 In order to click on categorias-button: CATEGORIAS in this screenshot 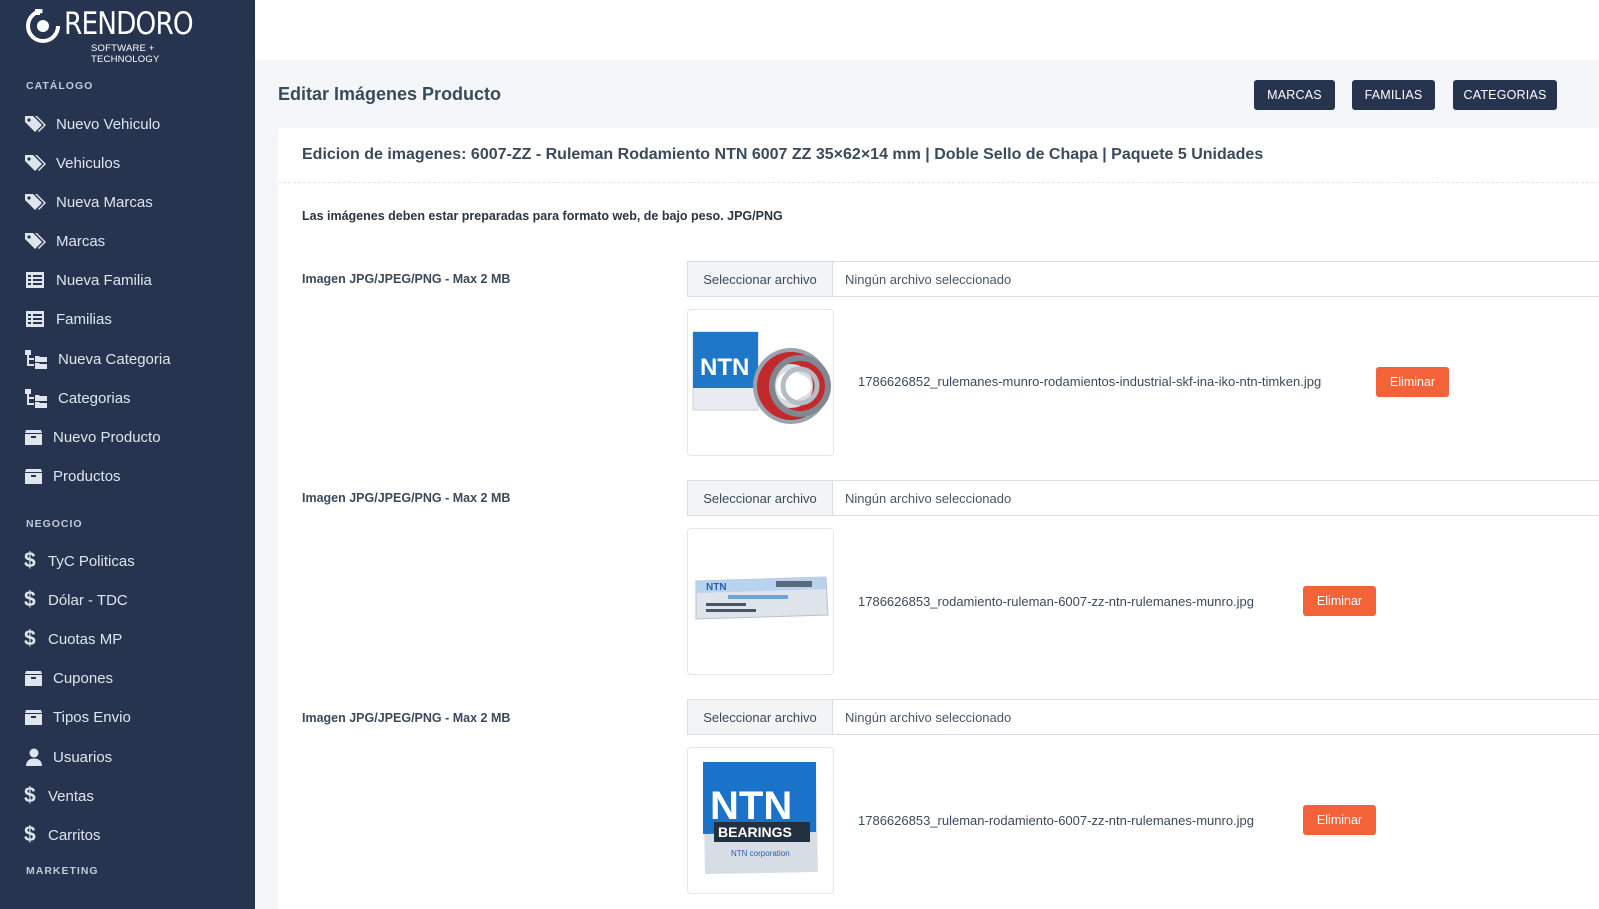, I will do `click(1505, 95)`.